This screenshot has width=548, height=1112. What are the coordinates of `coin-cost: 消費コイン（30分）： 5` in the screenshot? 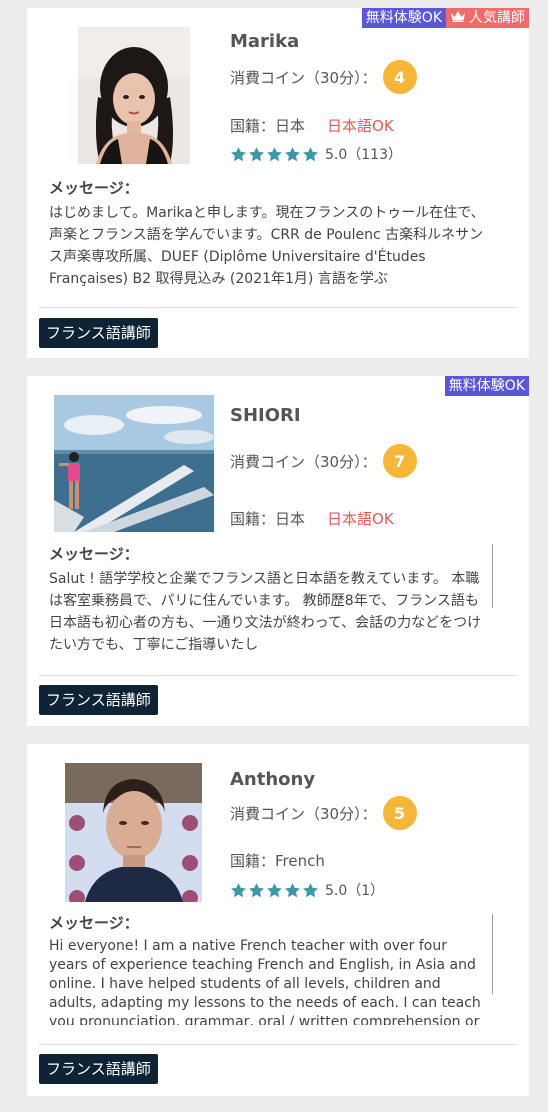 It's located at (323, 813).